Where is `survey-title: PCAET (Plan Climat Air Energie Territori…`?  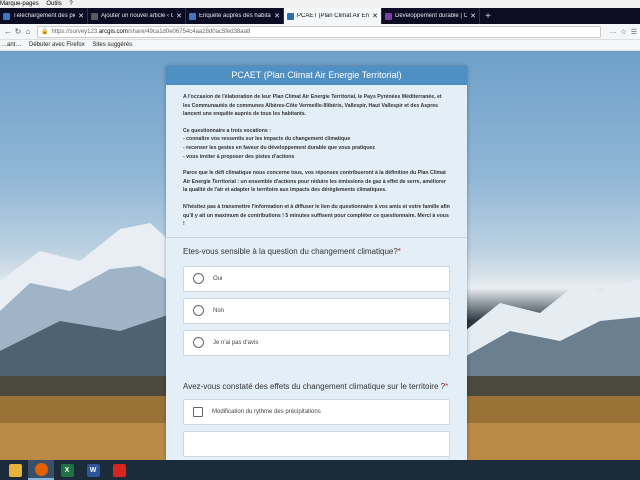 survey-title: PCAET (Plan Climat Air Energie Territori… is located at coordinates (316, 75).